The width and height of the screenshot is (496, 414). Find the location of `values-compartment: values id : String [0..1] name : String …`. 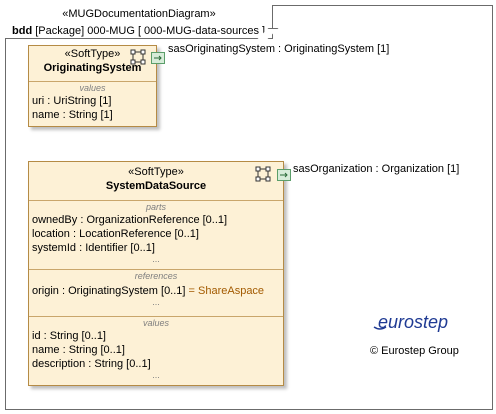

values-compartment: values id : String [0..1] name : String … is located at coordinates (156, 349).